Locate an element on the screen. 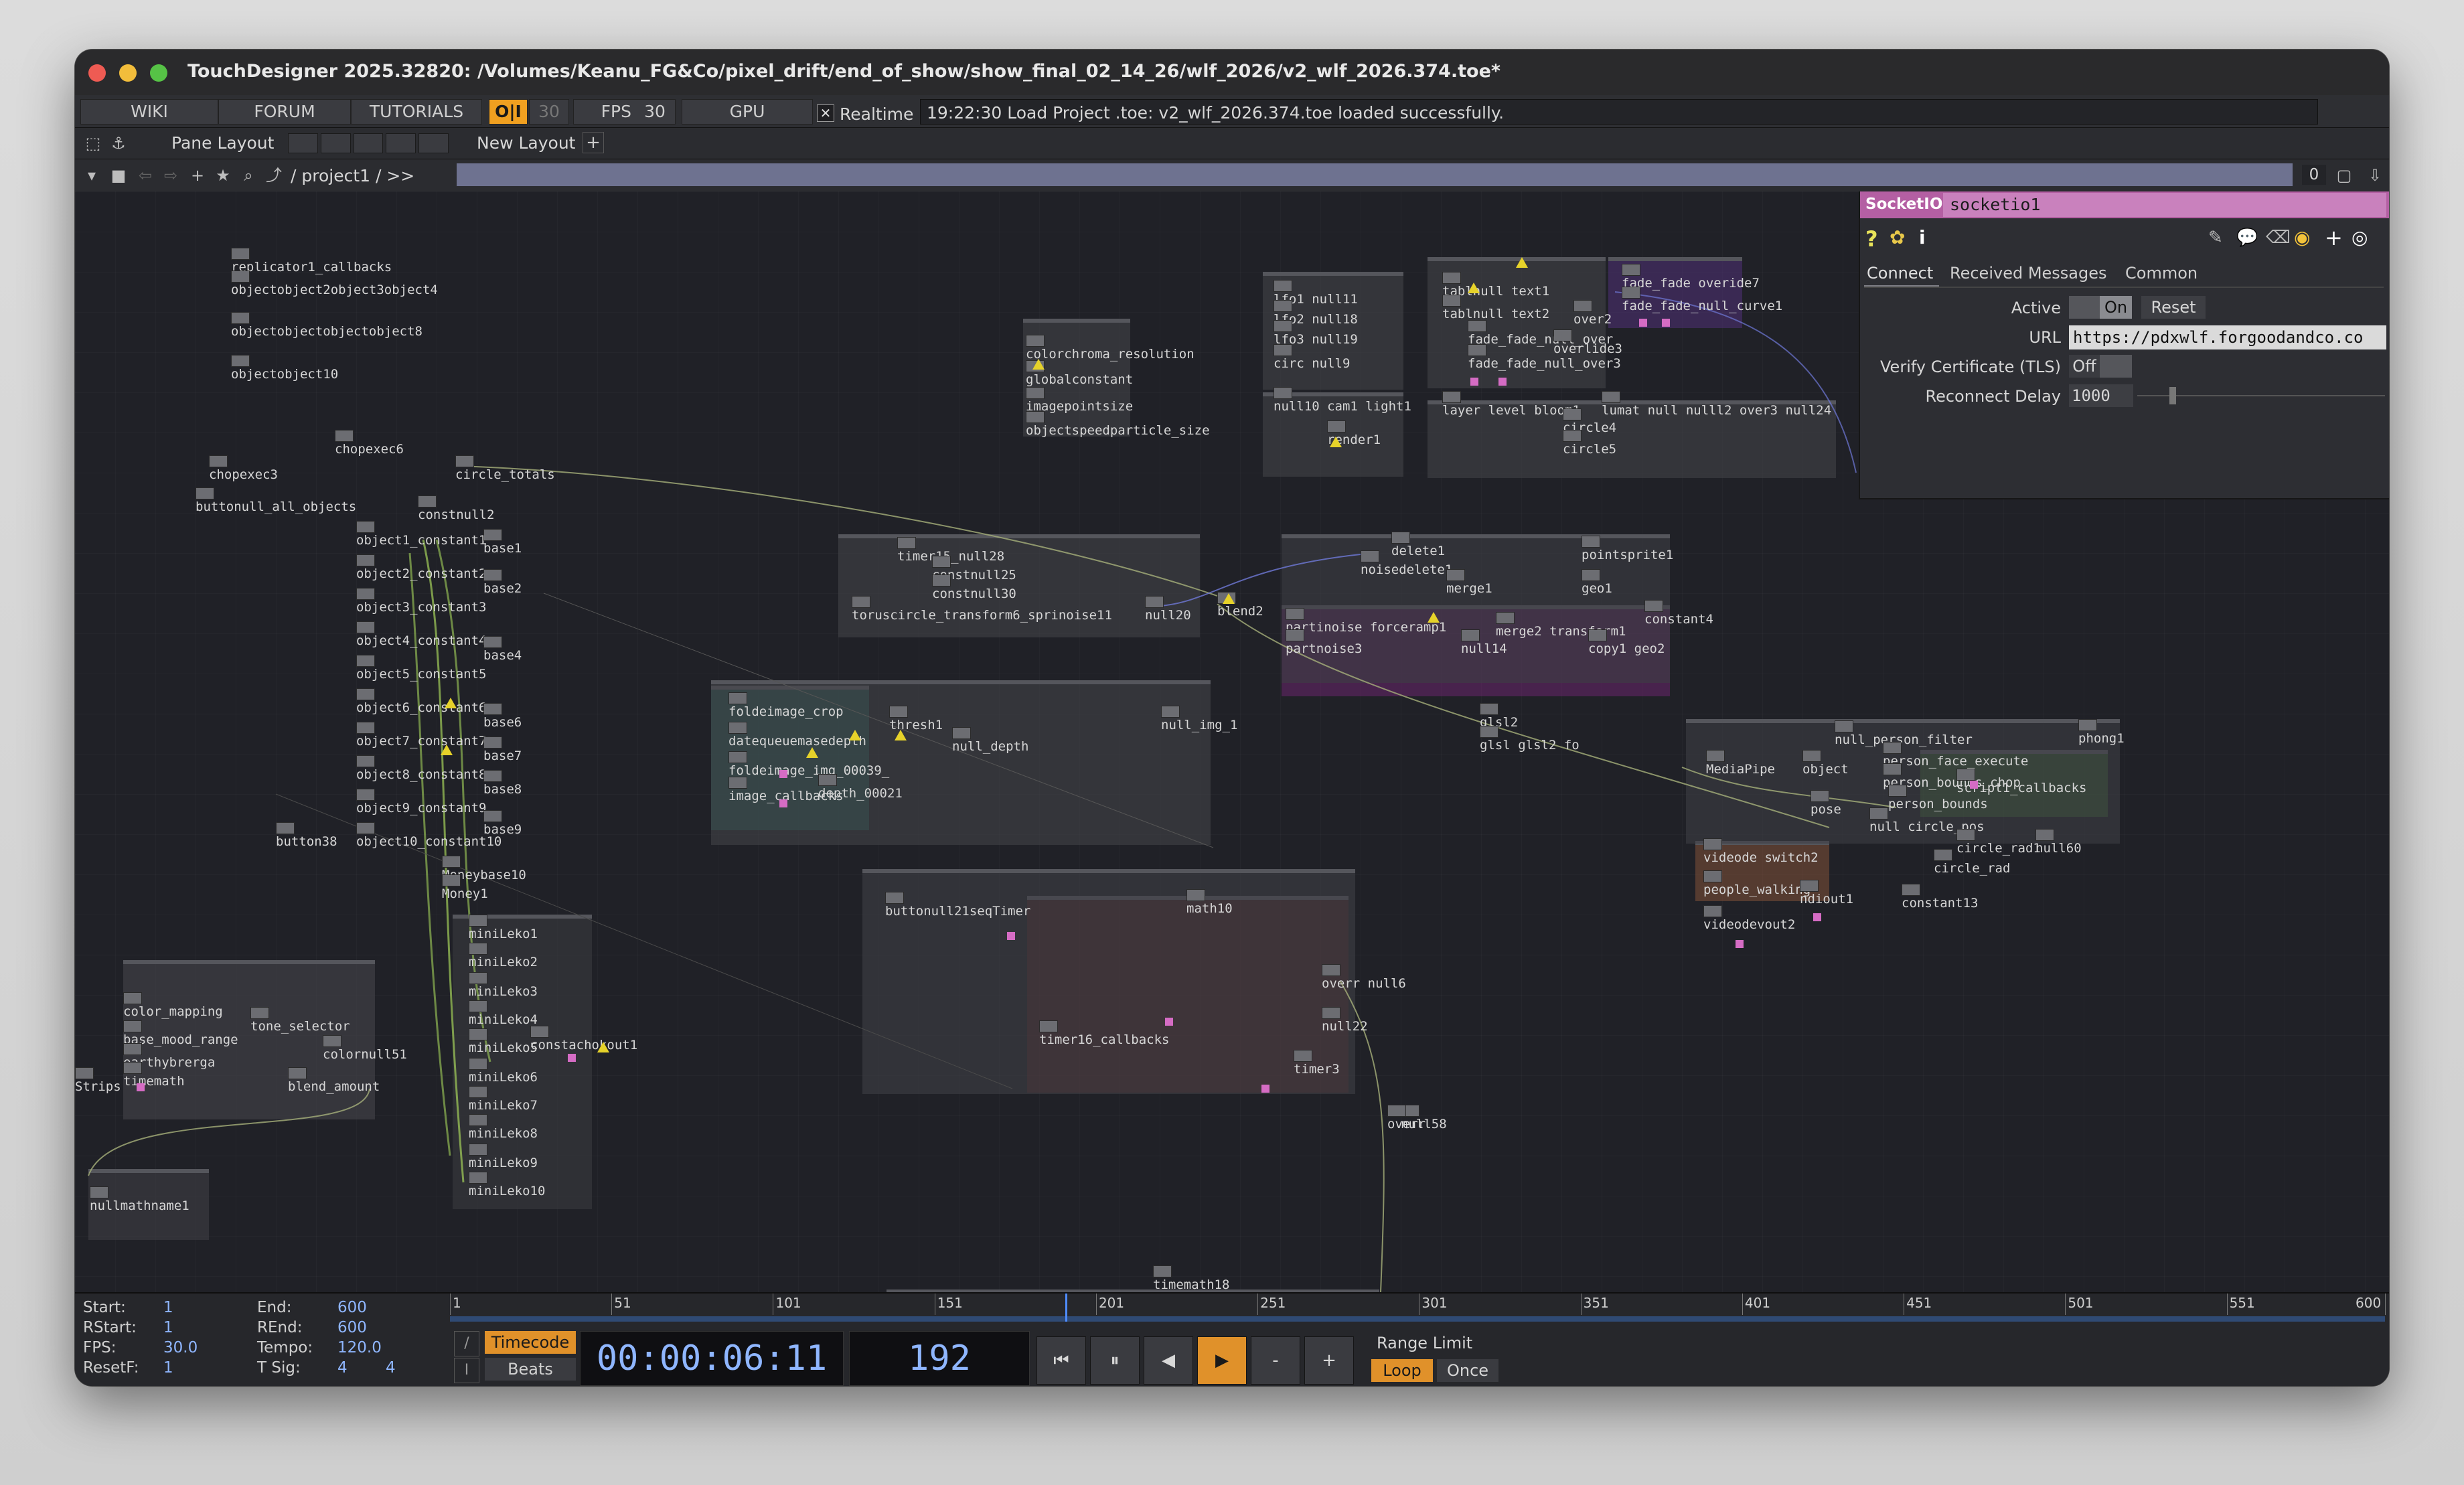 The height and width of the screenshot is (1485, 2464). tab-received-messages: Received Messages is located at coordinates (2028, 273).